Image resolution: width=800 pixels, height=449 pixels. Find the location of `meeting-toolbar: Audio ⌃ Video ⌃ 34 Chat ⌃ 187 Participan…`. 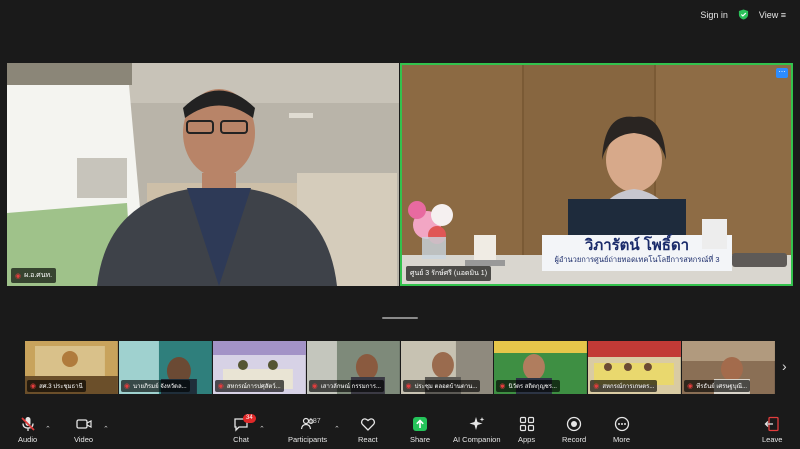

meeting-toolbar: Audio ⌃ Video ⌃ 34 Chat ⌃ 187 Participan… is located at coordinates (400, 430).